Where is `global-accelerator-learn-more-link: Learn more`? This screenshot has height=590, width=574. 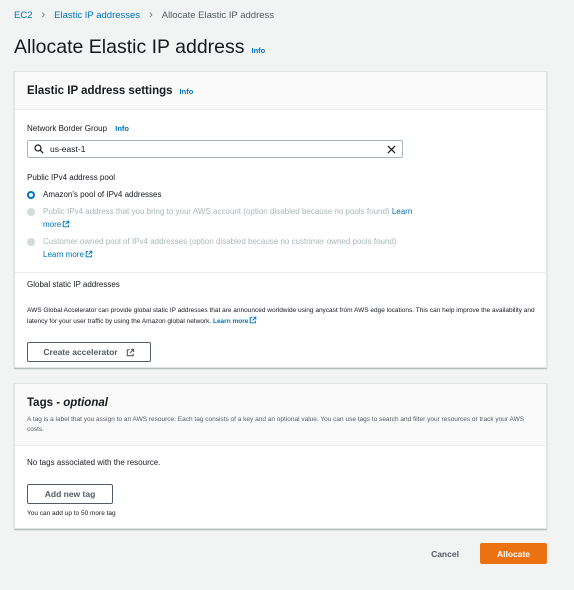
global-accelerator-learn-more-link: Learn more is located at coordinates (230, 321).